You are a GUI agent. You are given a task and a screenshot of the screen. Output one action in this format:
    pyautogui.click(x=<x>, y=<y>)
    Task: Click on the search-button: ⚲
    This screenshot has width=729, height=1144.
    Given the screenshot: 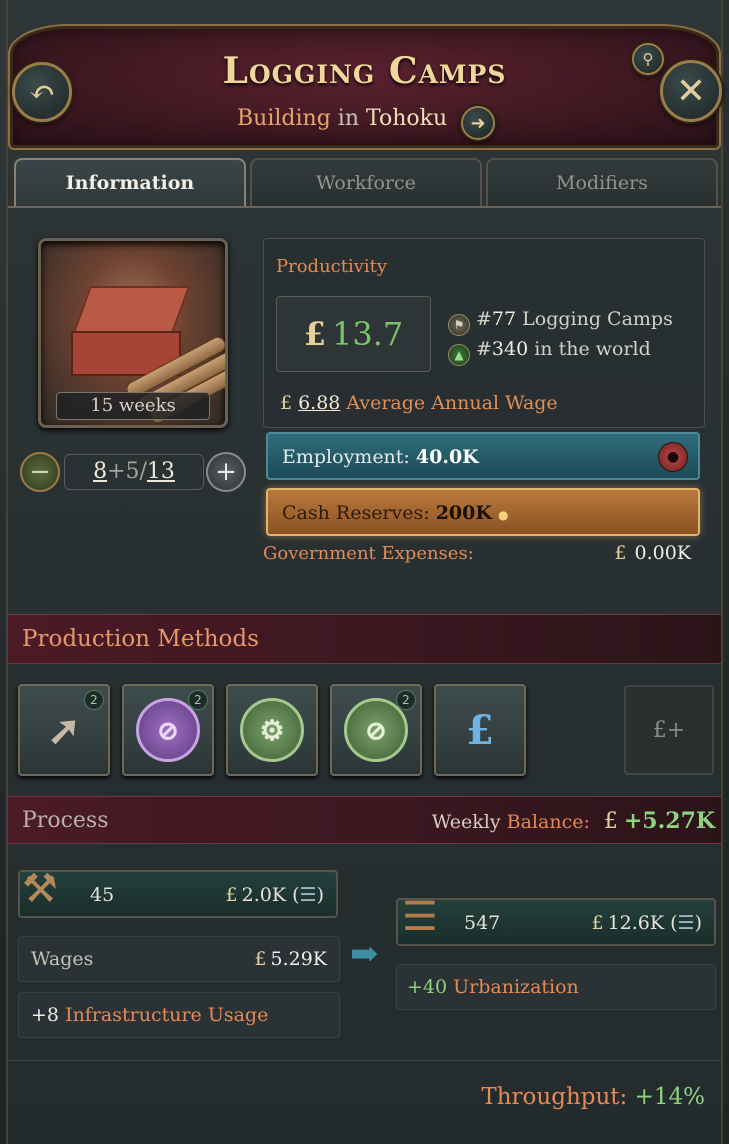 What is the action you would take?
    pyautogui.click(x=648, y=59)
    